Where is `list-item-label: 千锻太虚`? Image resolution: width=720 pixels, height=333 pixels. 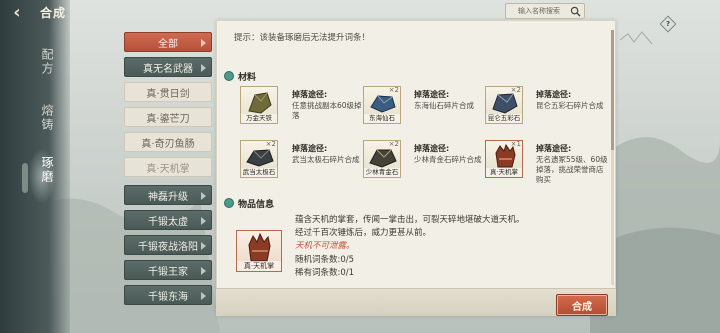 list-item-label: 千锻太虚 is located at coordinates (168, 222).